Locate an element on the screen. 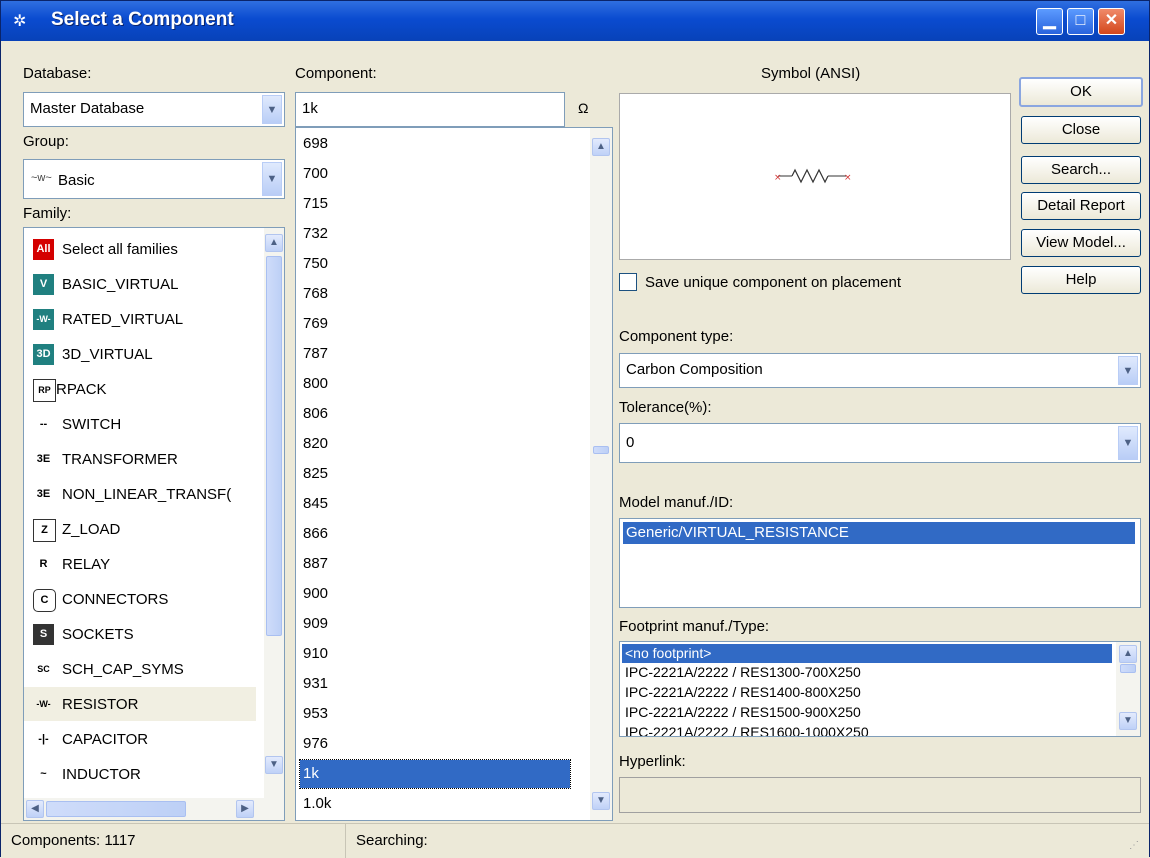 The width and height of the screenshot is (1150, 858). list-item: 900 is located at coordinates (435, 595).